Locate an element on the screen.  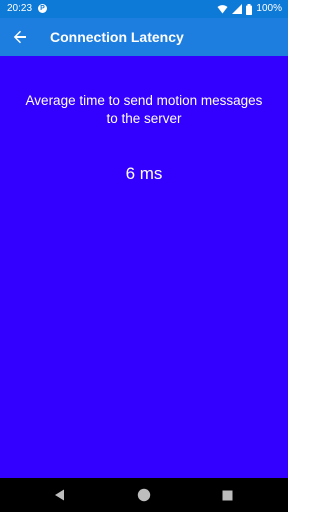
latency-value: 6 ms is located at coordinates (144, 173).